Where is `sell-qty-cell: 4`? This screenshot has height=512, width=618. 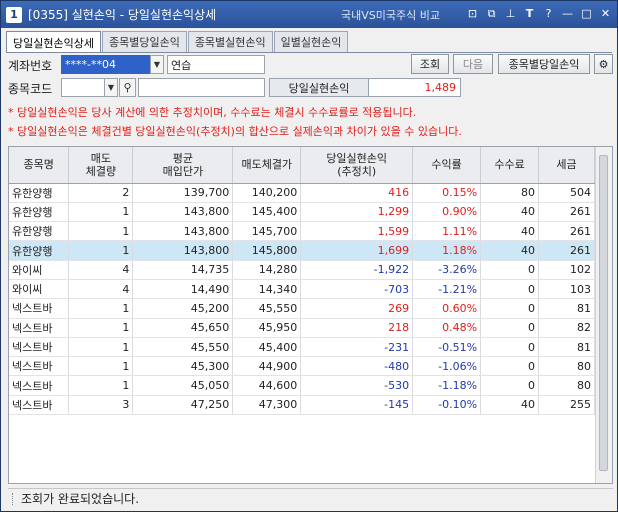 sell-qty-cell: 4 is located at coordinates (101, 270).